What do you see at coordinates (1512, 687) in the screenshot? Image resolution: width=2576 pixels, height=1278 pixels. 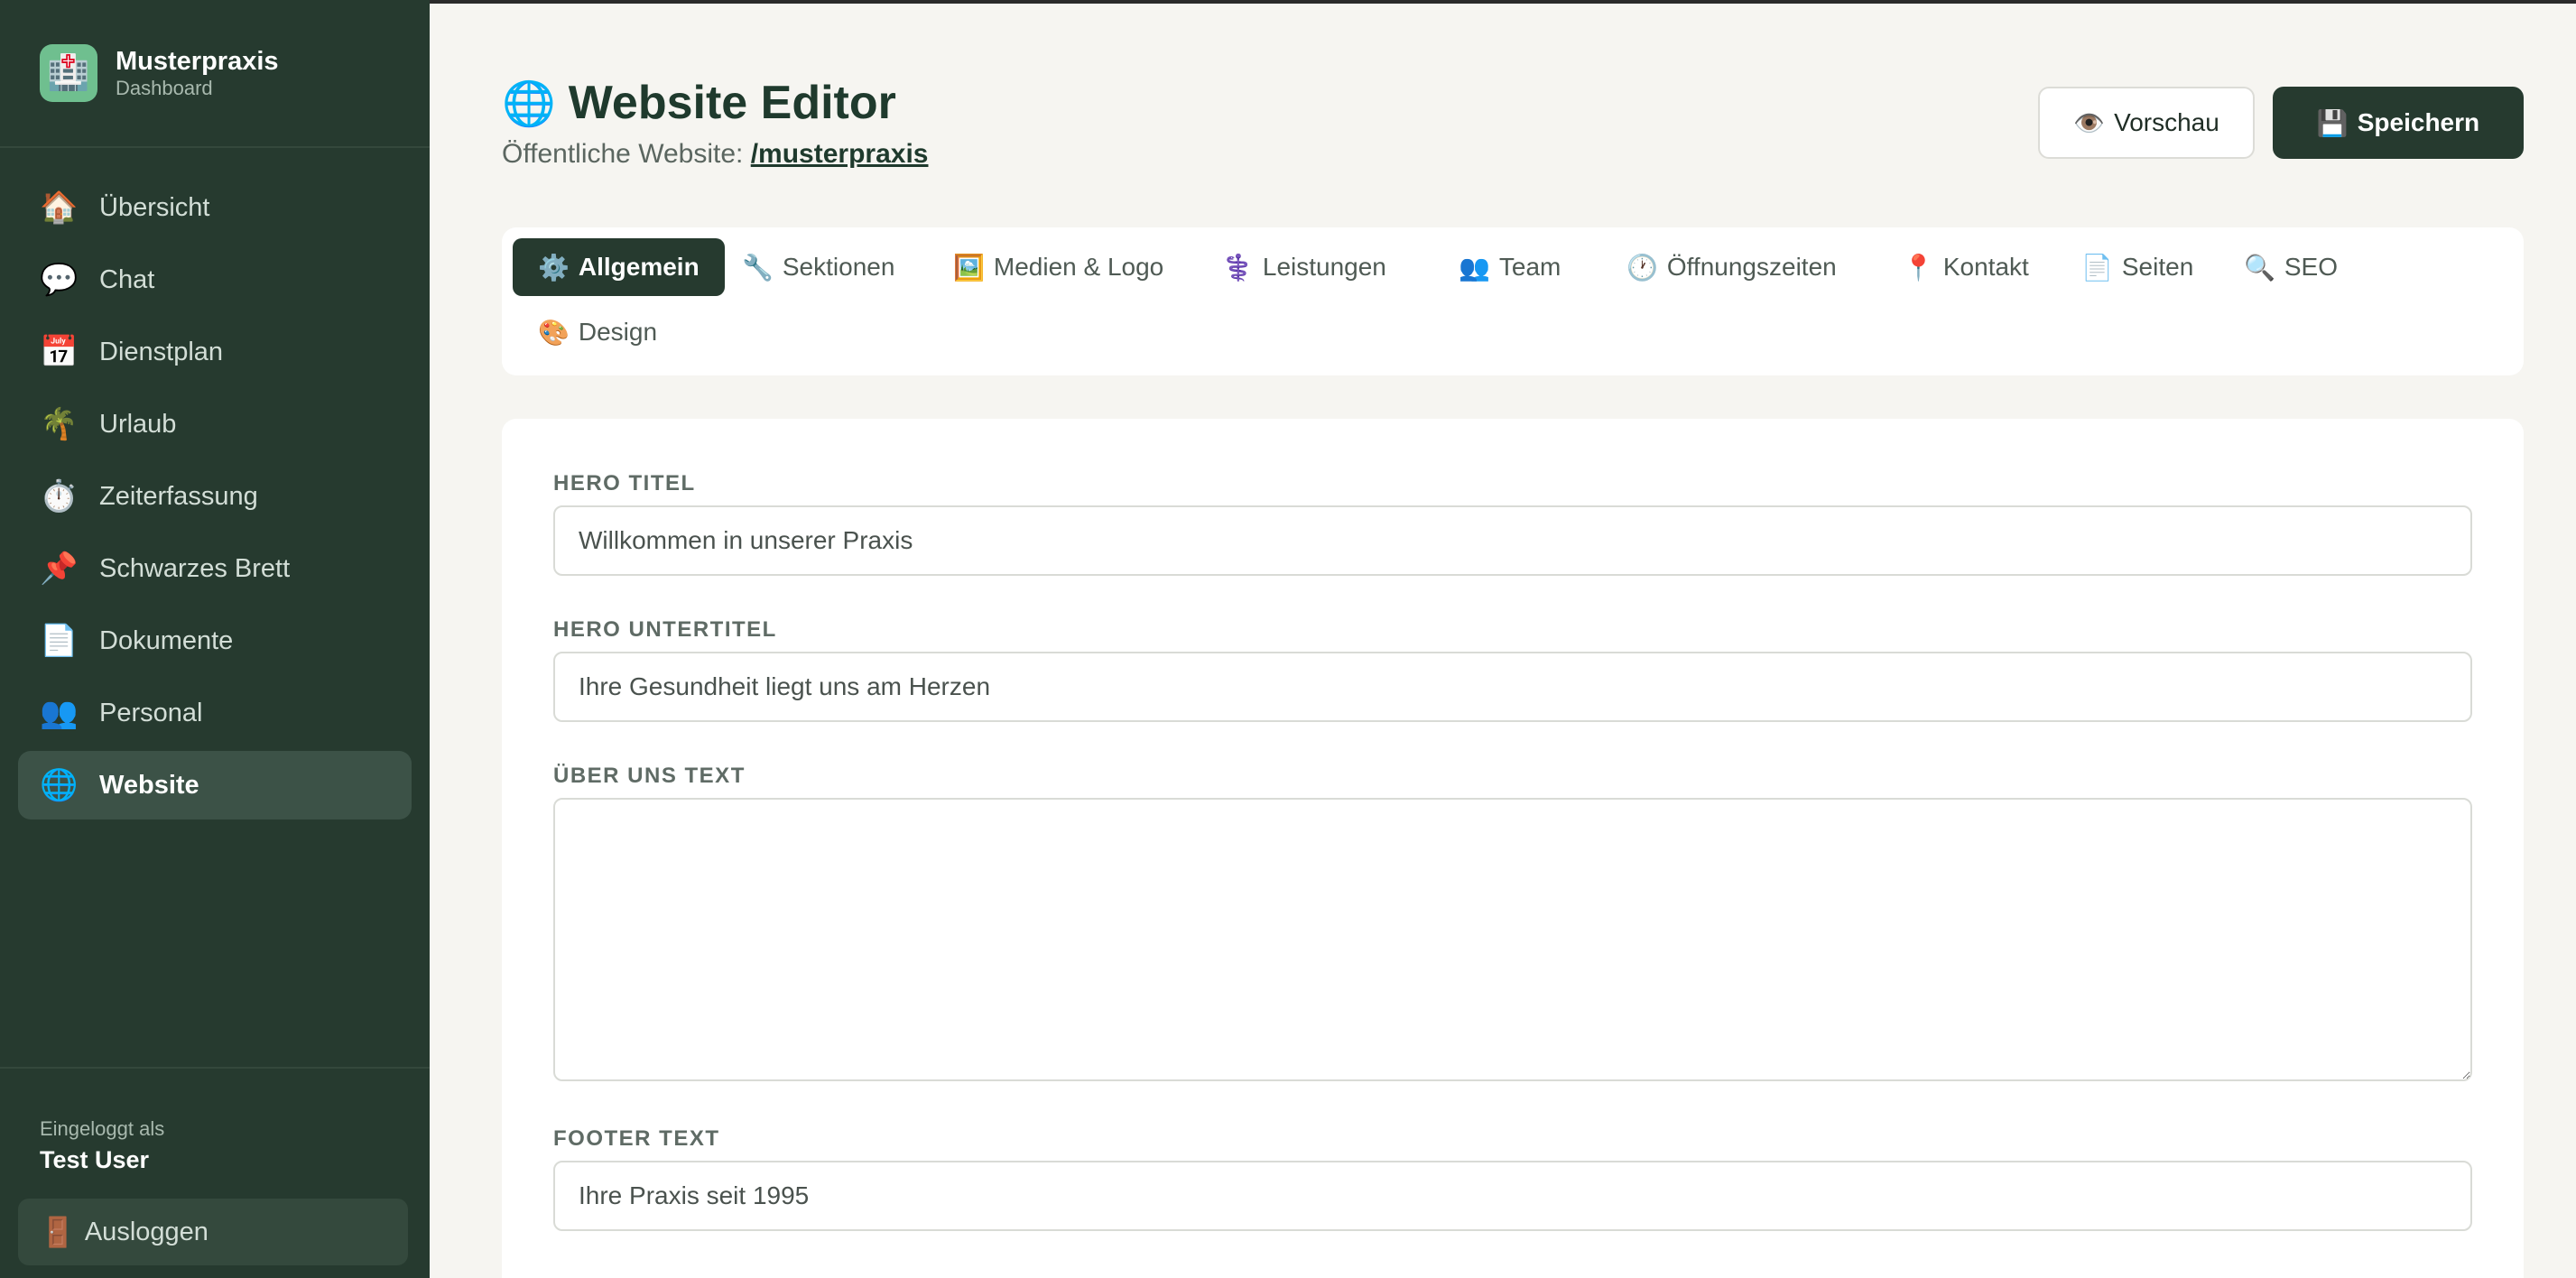 I see `hero-subtitle-input` at bounding box center [1512, 687].